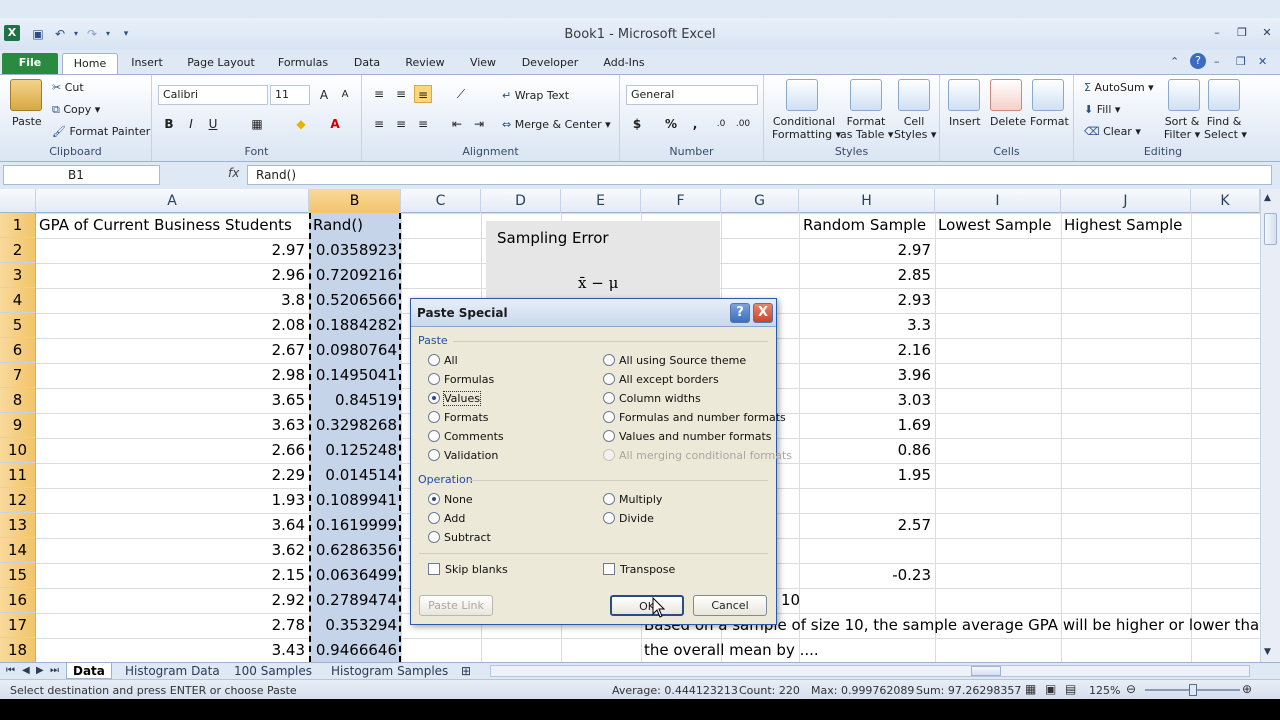  What do you see at coordinates (54, 671) in the screenshot?
I see `last-sheet-icon: ⏭` at bounding box center [54, 671].